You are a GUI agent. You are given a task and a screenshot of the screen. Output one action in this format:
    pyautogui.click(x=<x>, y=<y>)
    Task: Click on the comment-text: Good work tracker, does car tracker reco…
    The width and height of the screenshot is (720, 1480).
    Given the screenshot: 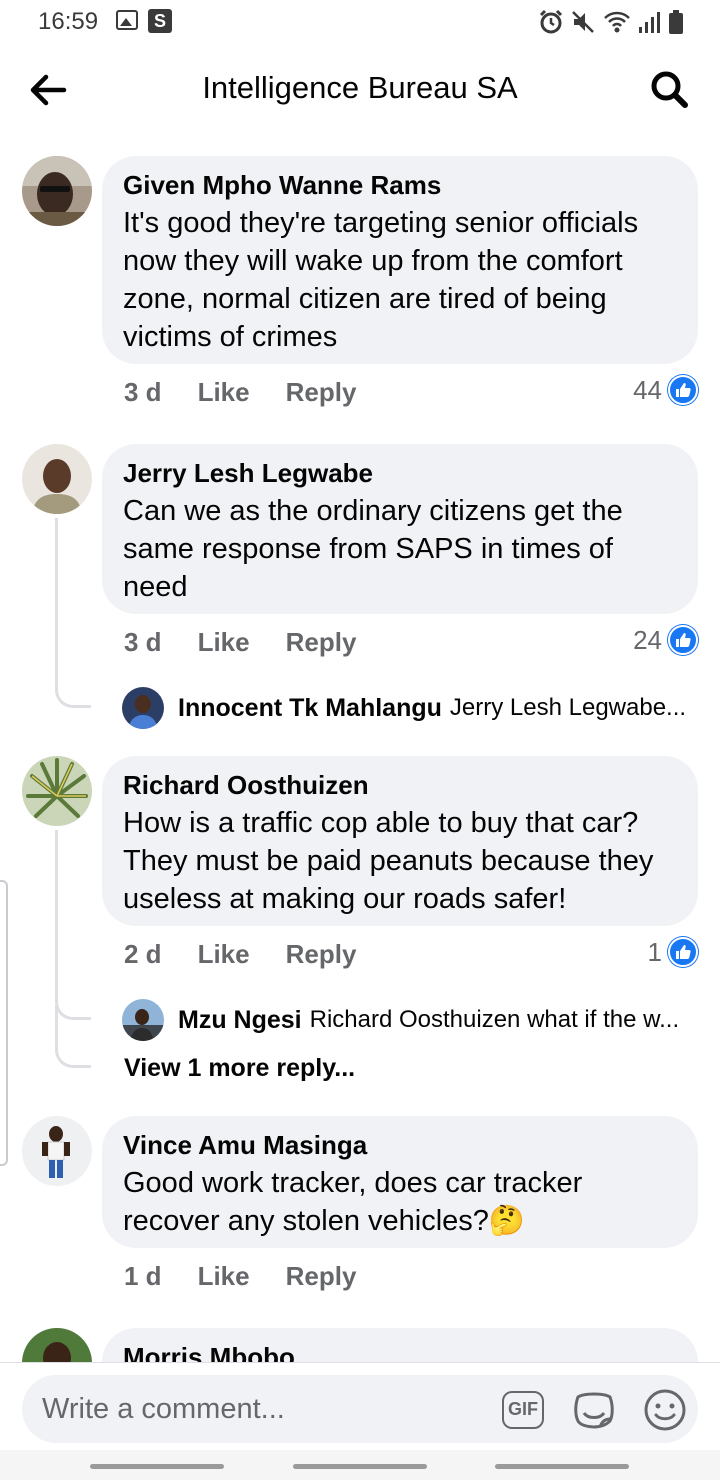 What is the action you would take?
    pyautogui.click(x=353, y=1202)
    